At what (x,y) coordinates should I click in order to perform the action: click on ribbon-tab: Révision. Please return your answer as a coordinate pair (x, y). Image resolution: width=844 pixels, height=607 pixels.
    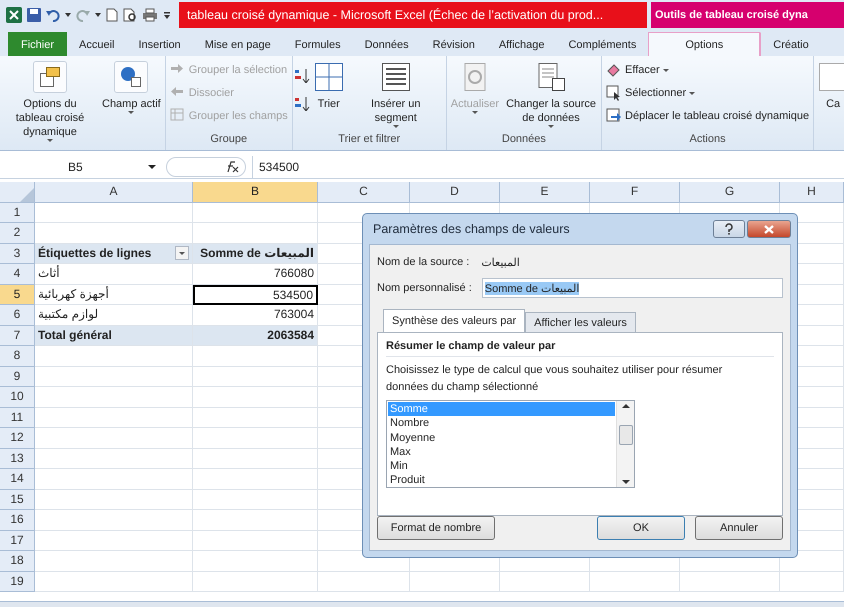
    Looking at the image, I should click on (453, 44).